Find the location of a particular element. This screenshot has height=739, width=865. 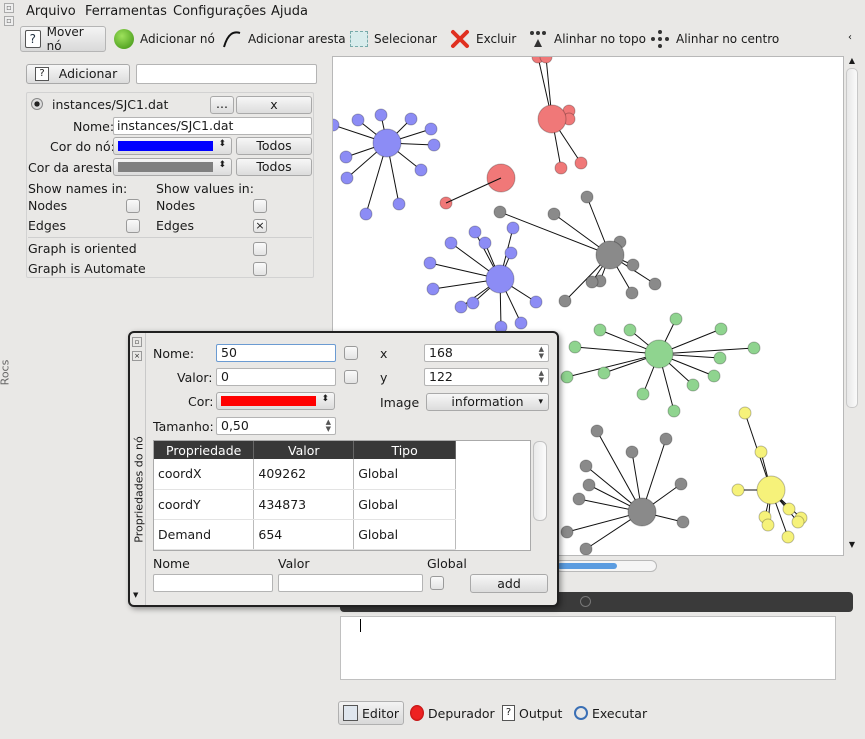

node-image-combo: information ▾ is located at coordinates (487, 402).